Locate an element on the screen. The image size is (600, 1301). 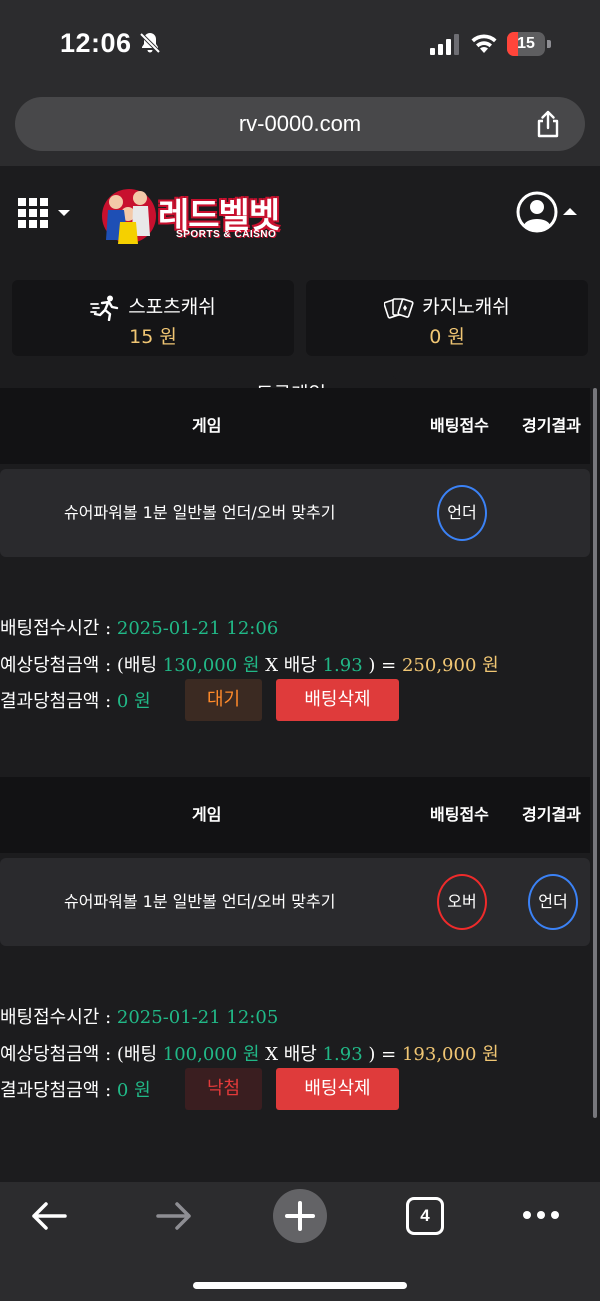
battery-percent: 15 is located at coordinates (526, 43).